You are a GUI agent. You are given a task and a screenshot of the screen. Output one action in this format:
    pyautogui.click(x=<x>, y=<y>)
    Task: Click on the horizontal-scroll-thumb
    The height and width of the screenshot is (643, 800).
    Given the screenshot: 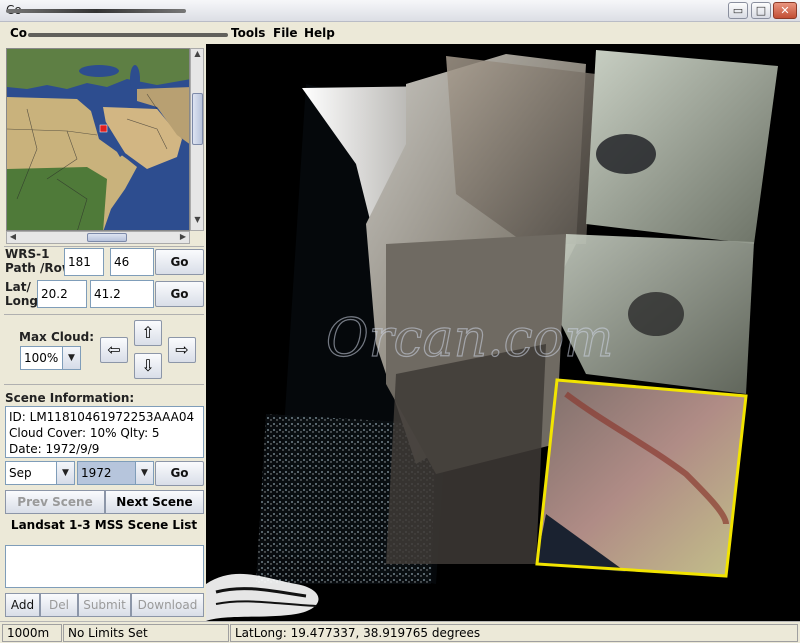 What is the action you would take?
    pyautogui.click(x=107, y=237)
    